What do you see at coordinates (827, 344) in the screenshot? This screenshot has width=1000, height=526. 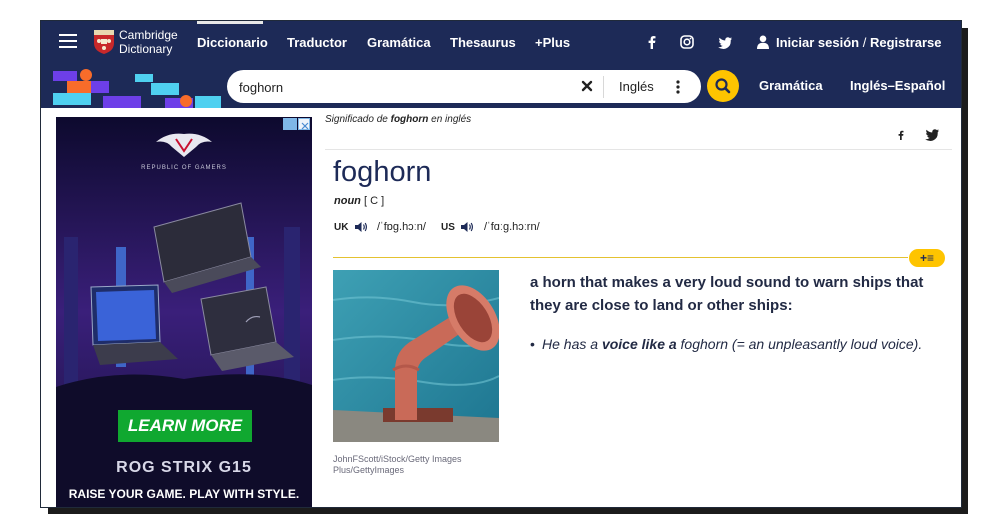 I see `example-gloss: (= an unpleasantly loud voice).` at bounding box center [827, 344].